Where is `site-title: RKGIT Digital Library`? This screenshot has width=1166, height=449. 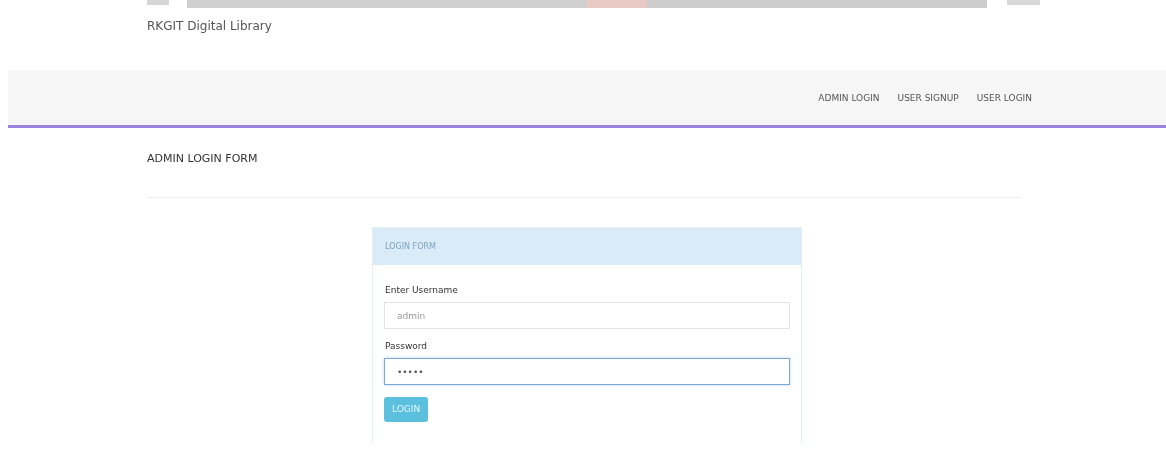
site-title: RKGIT Digital Library is located at coordinates (209, 26).